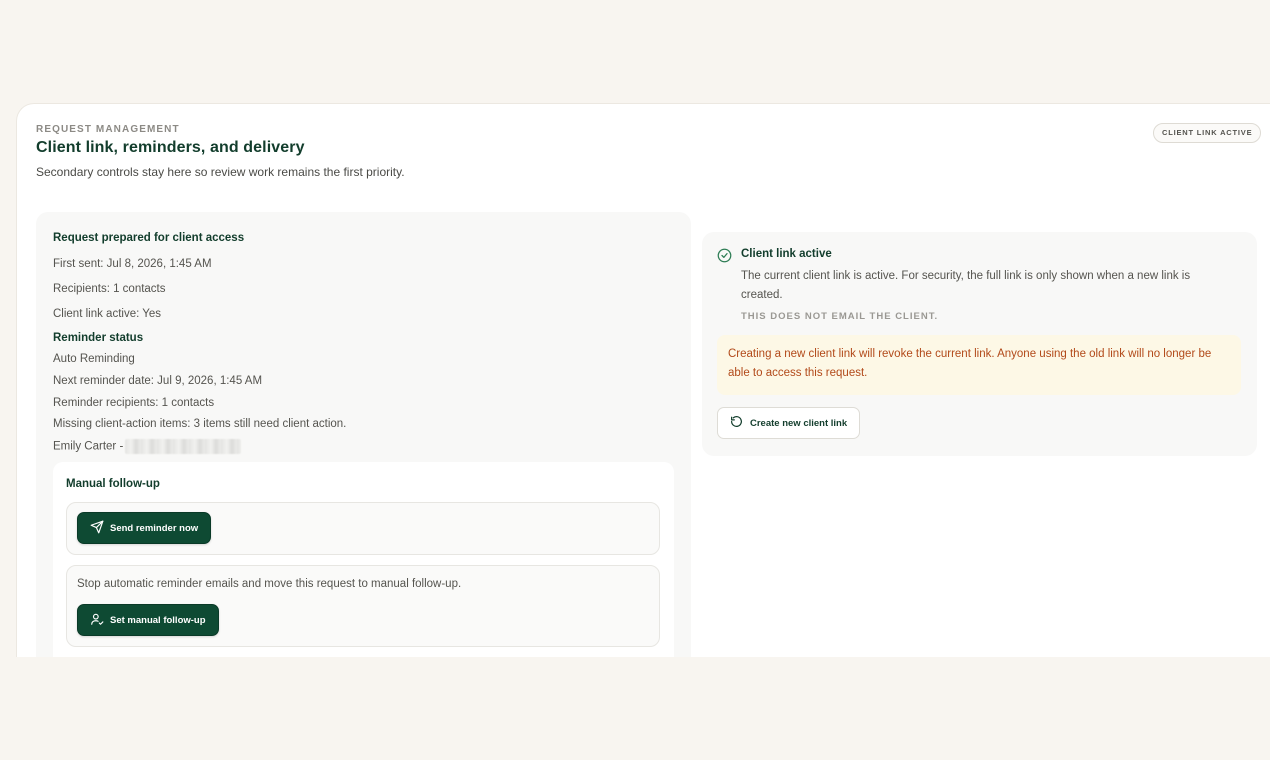  Describe the element at coordinates (94, 359) in the screenshot. I see `reminder-mode-text: Auto Reminding` at that location.